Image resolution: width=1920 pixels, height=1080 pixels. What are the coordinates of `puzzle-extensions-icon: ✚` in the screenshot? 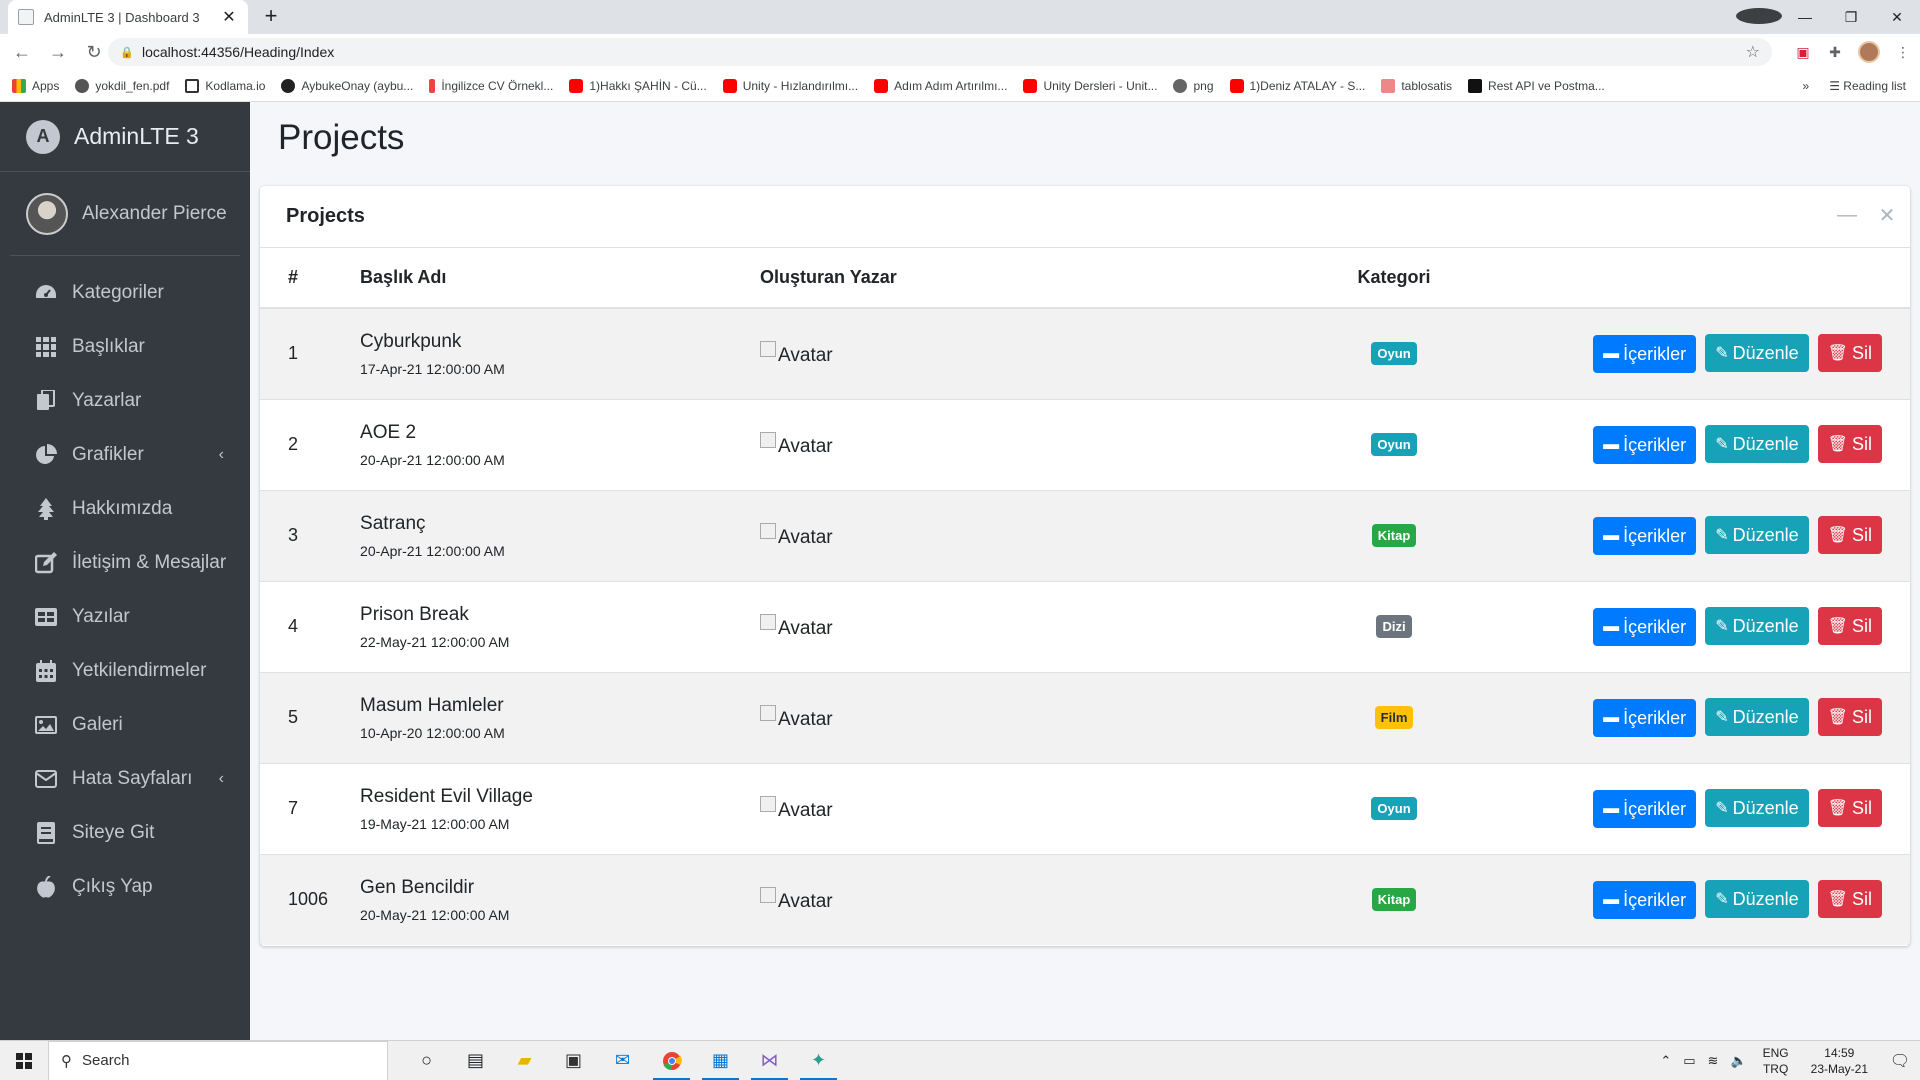 It's located at (1835, 52).